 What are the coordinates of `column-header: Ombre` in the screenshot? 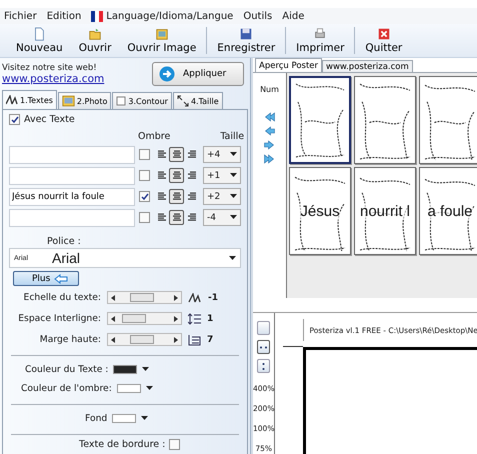 It's located at (154, 136).